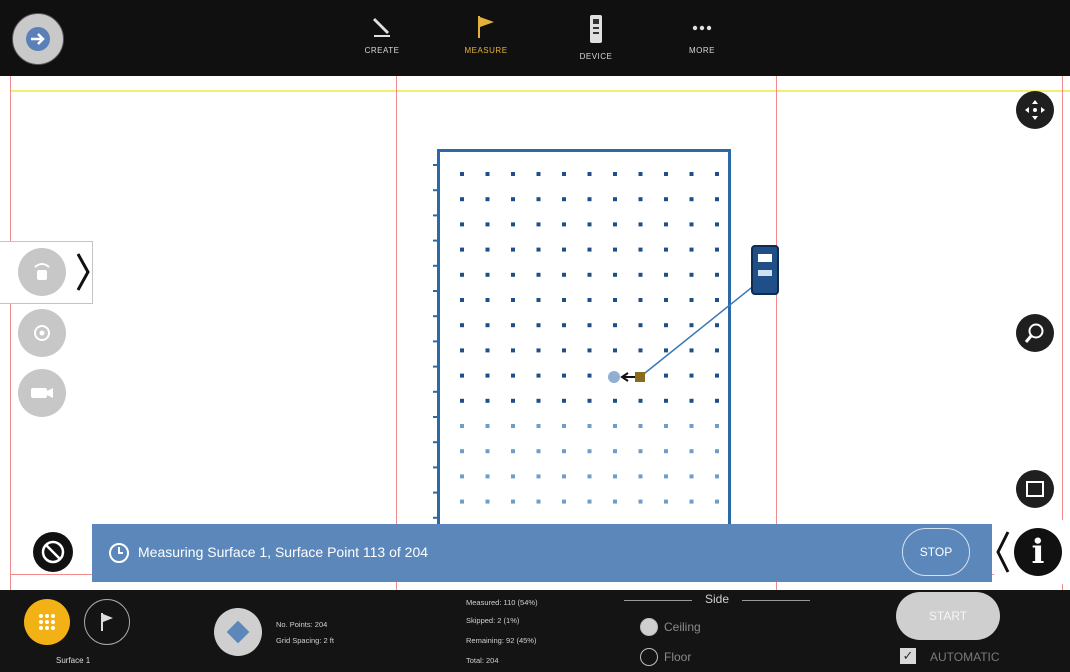 The height and width of the screenshot is (672, 1070). I want to click on layout-points-button, so click(107, 622).